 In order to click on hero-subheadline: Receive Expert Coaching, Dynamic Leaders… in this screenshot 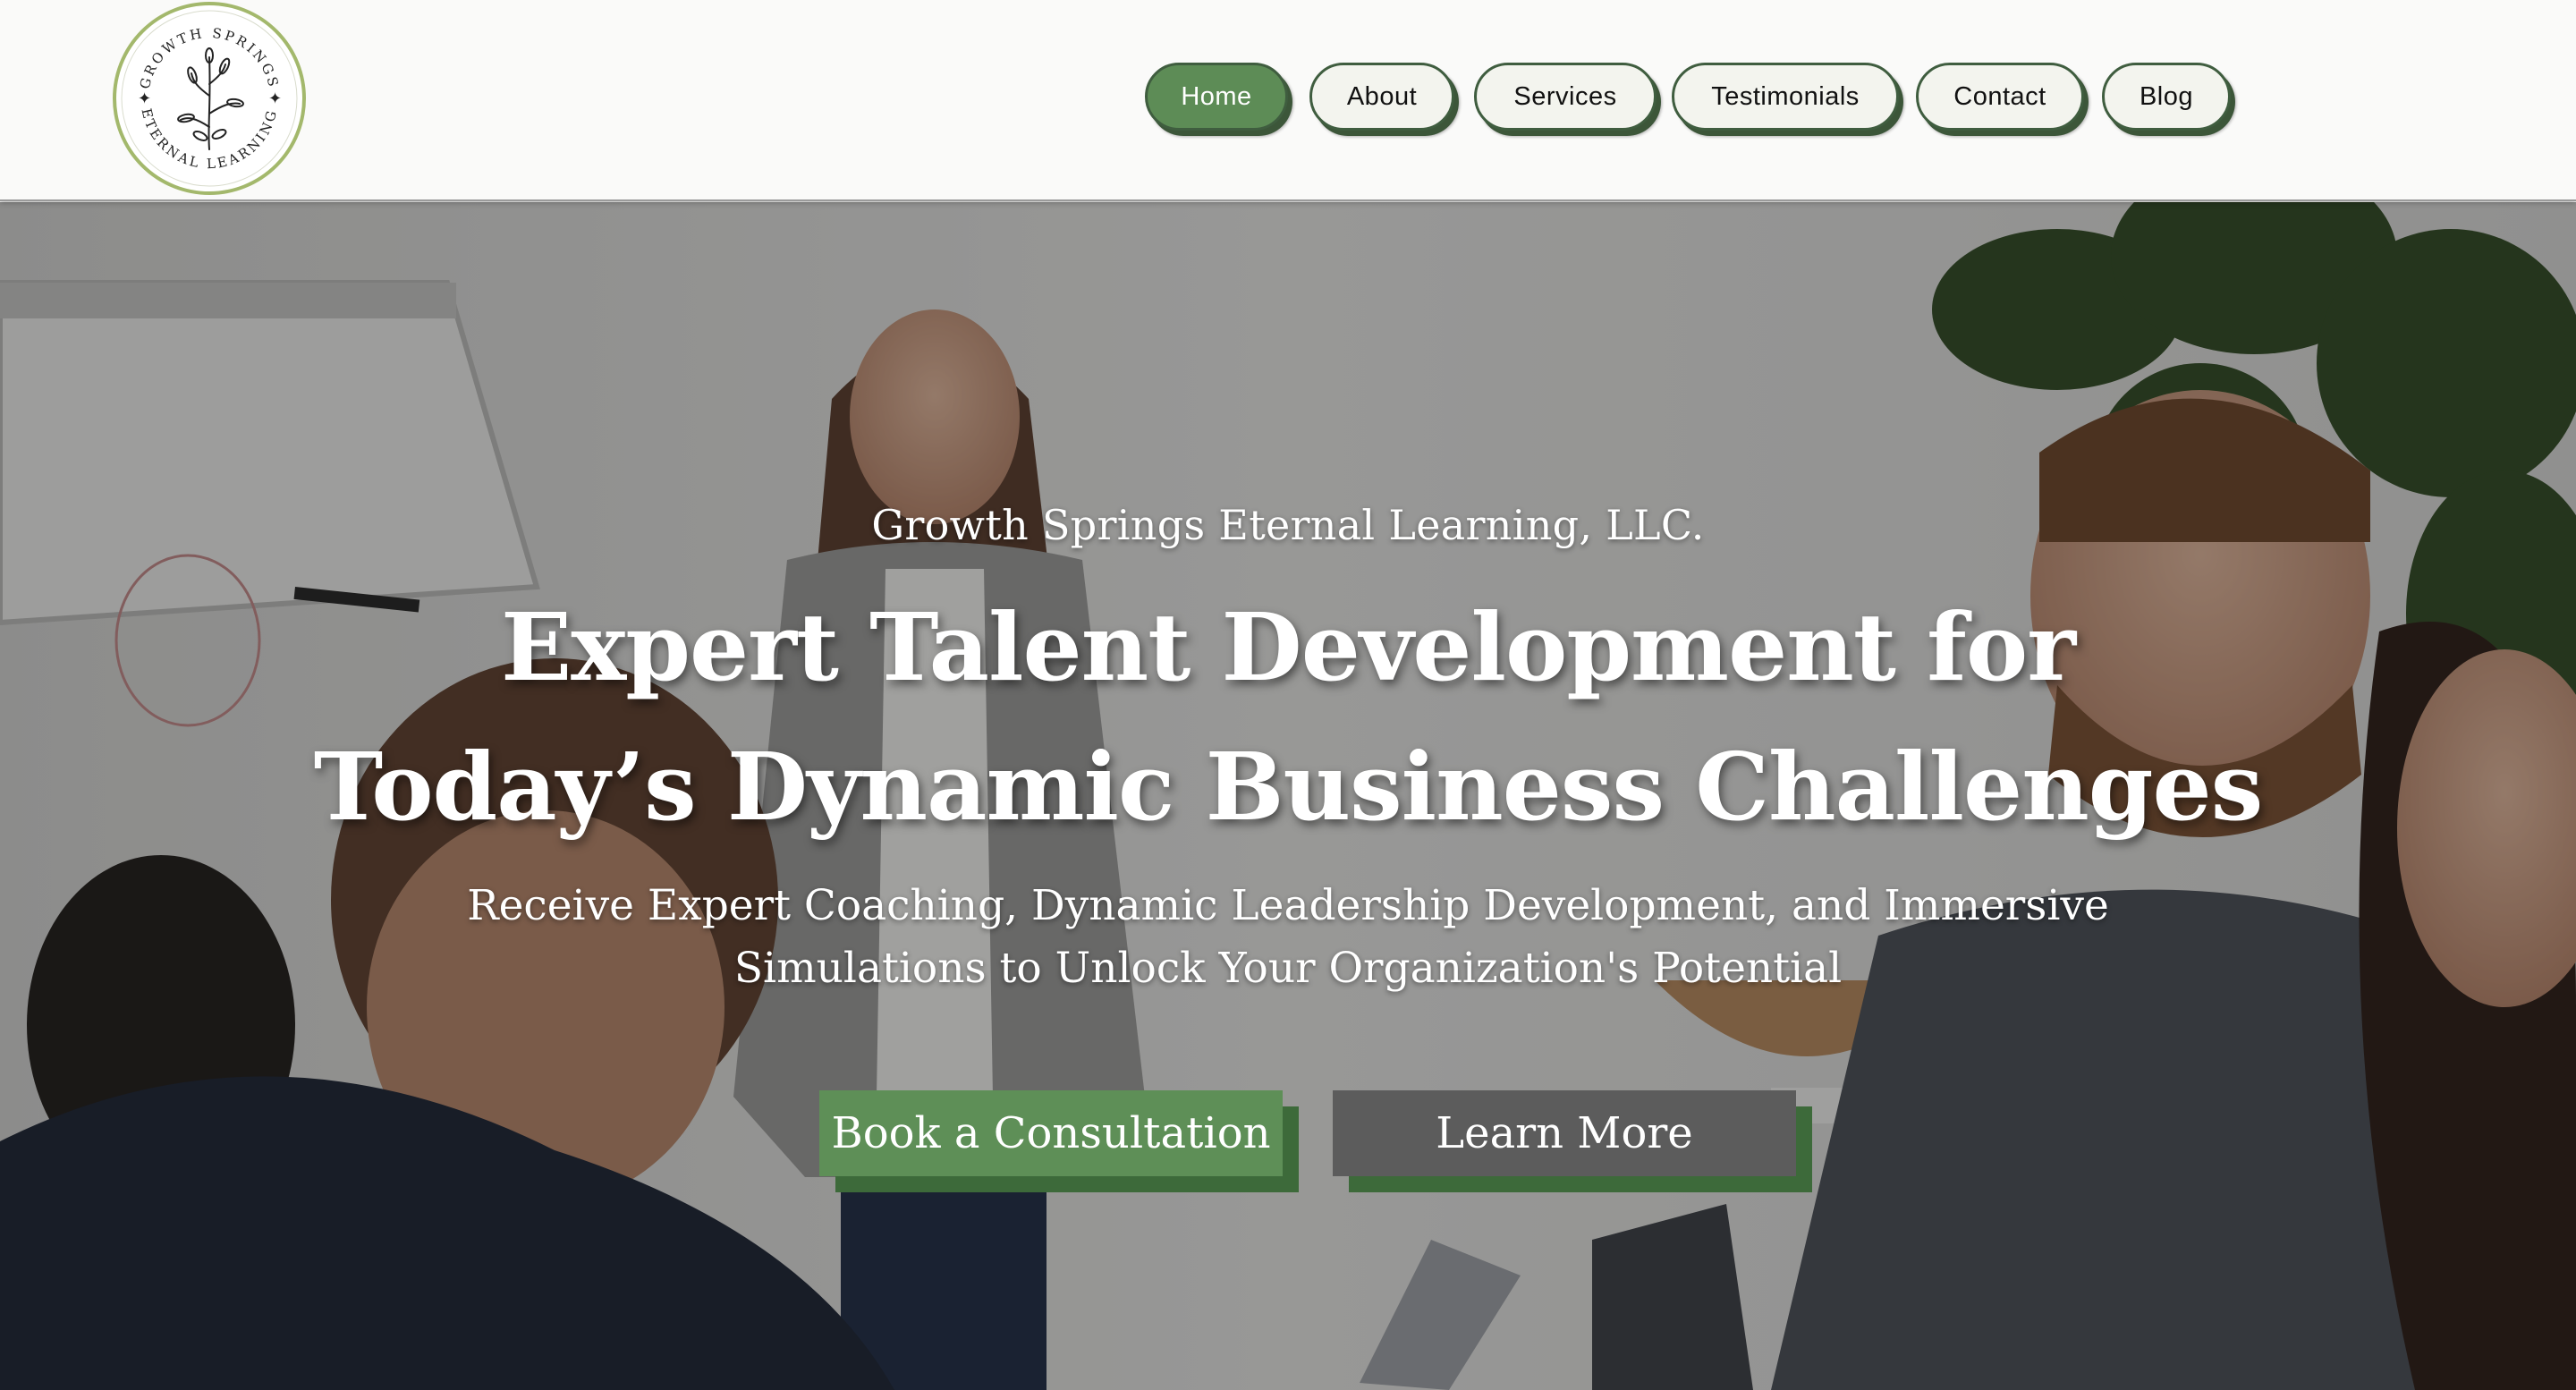, I will do `click(1288, 937)`.